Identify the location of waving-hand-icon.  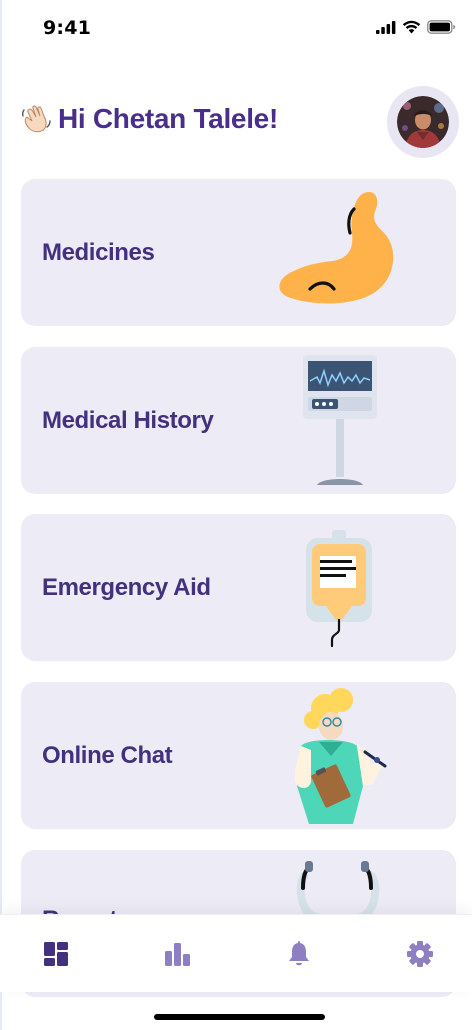
(36, 119).